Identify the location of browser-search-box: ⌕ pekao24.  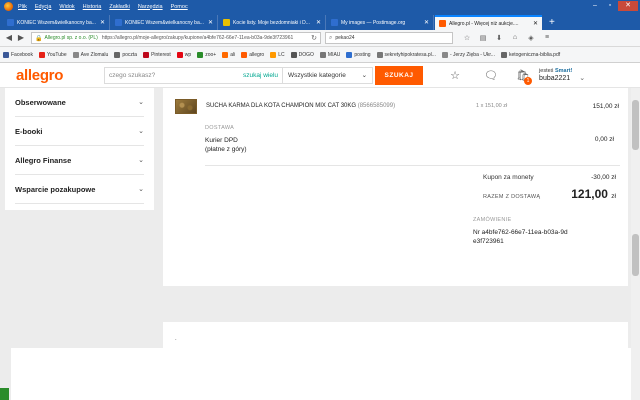
(389, 38).